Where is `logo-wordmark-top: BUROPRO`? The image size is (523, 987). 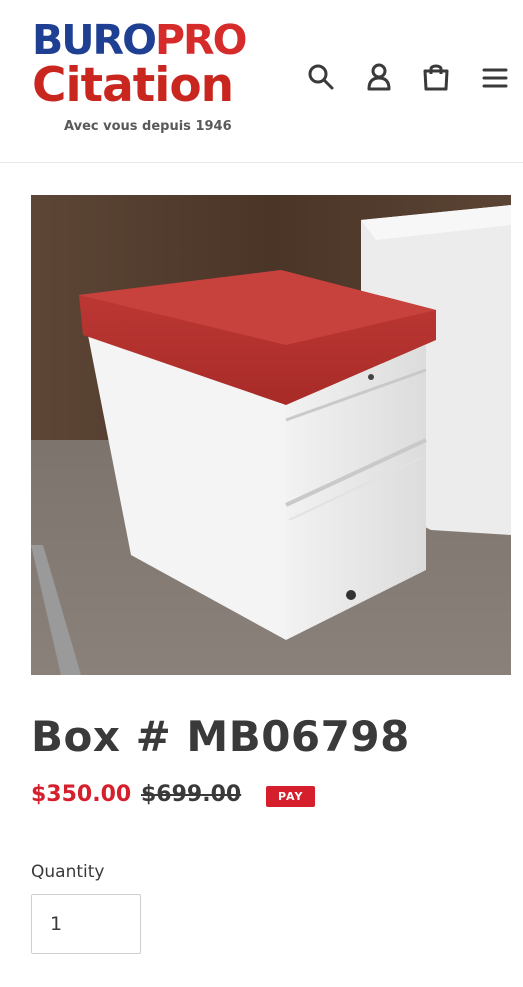 logo-wordmark-top: BUROPRO is located at coordinates (139, 40).